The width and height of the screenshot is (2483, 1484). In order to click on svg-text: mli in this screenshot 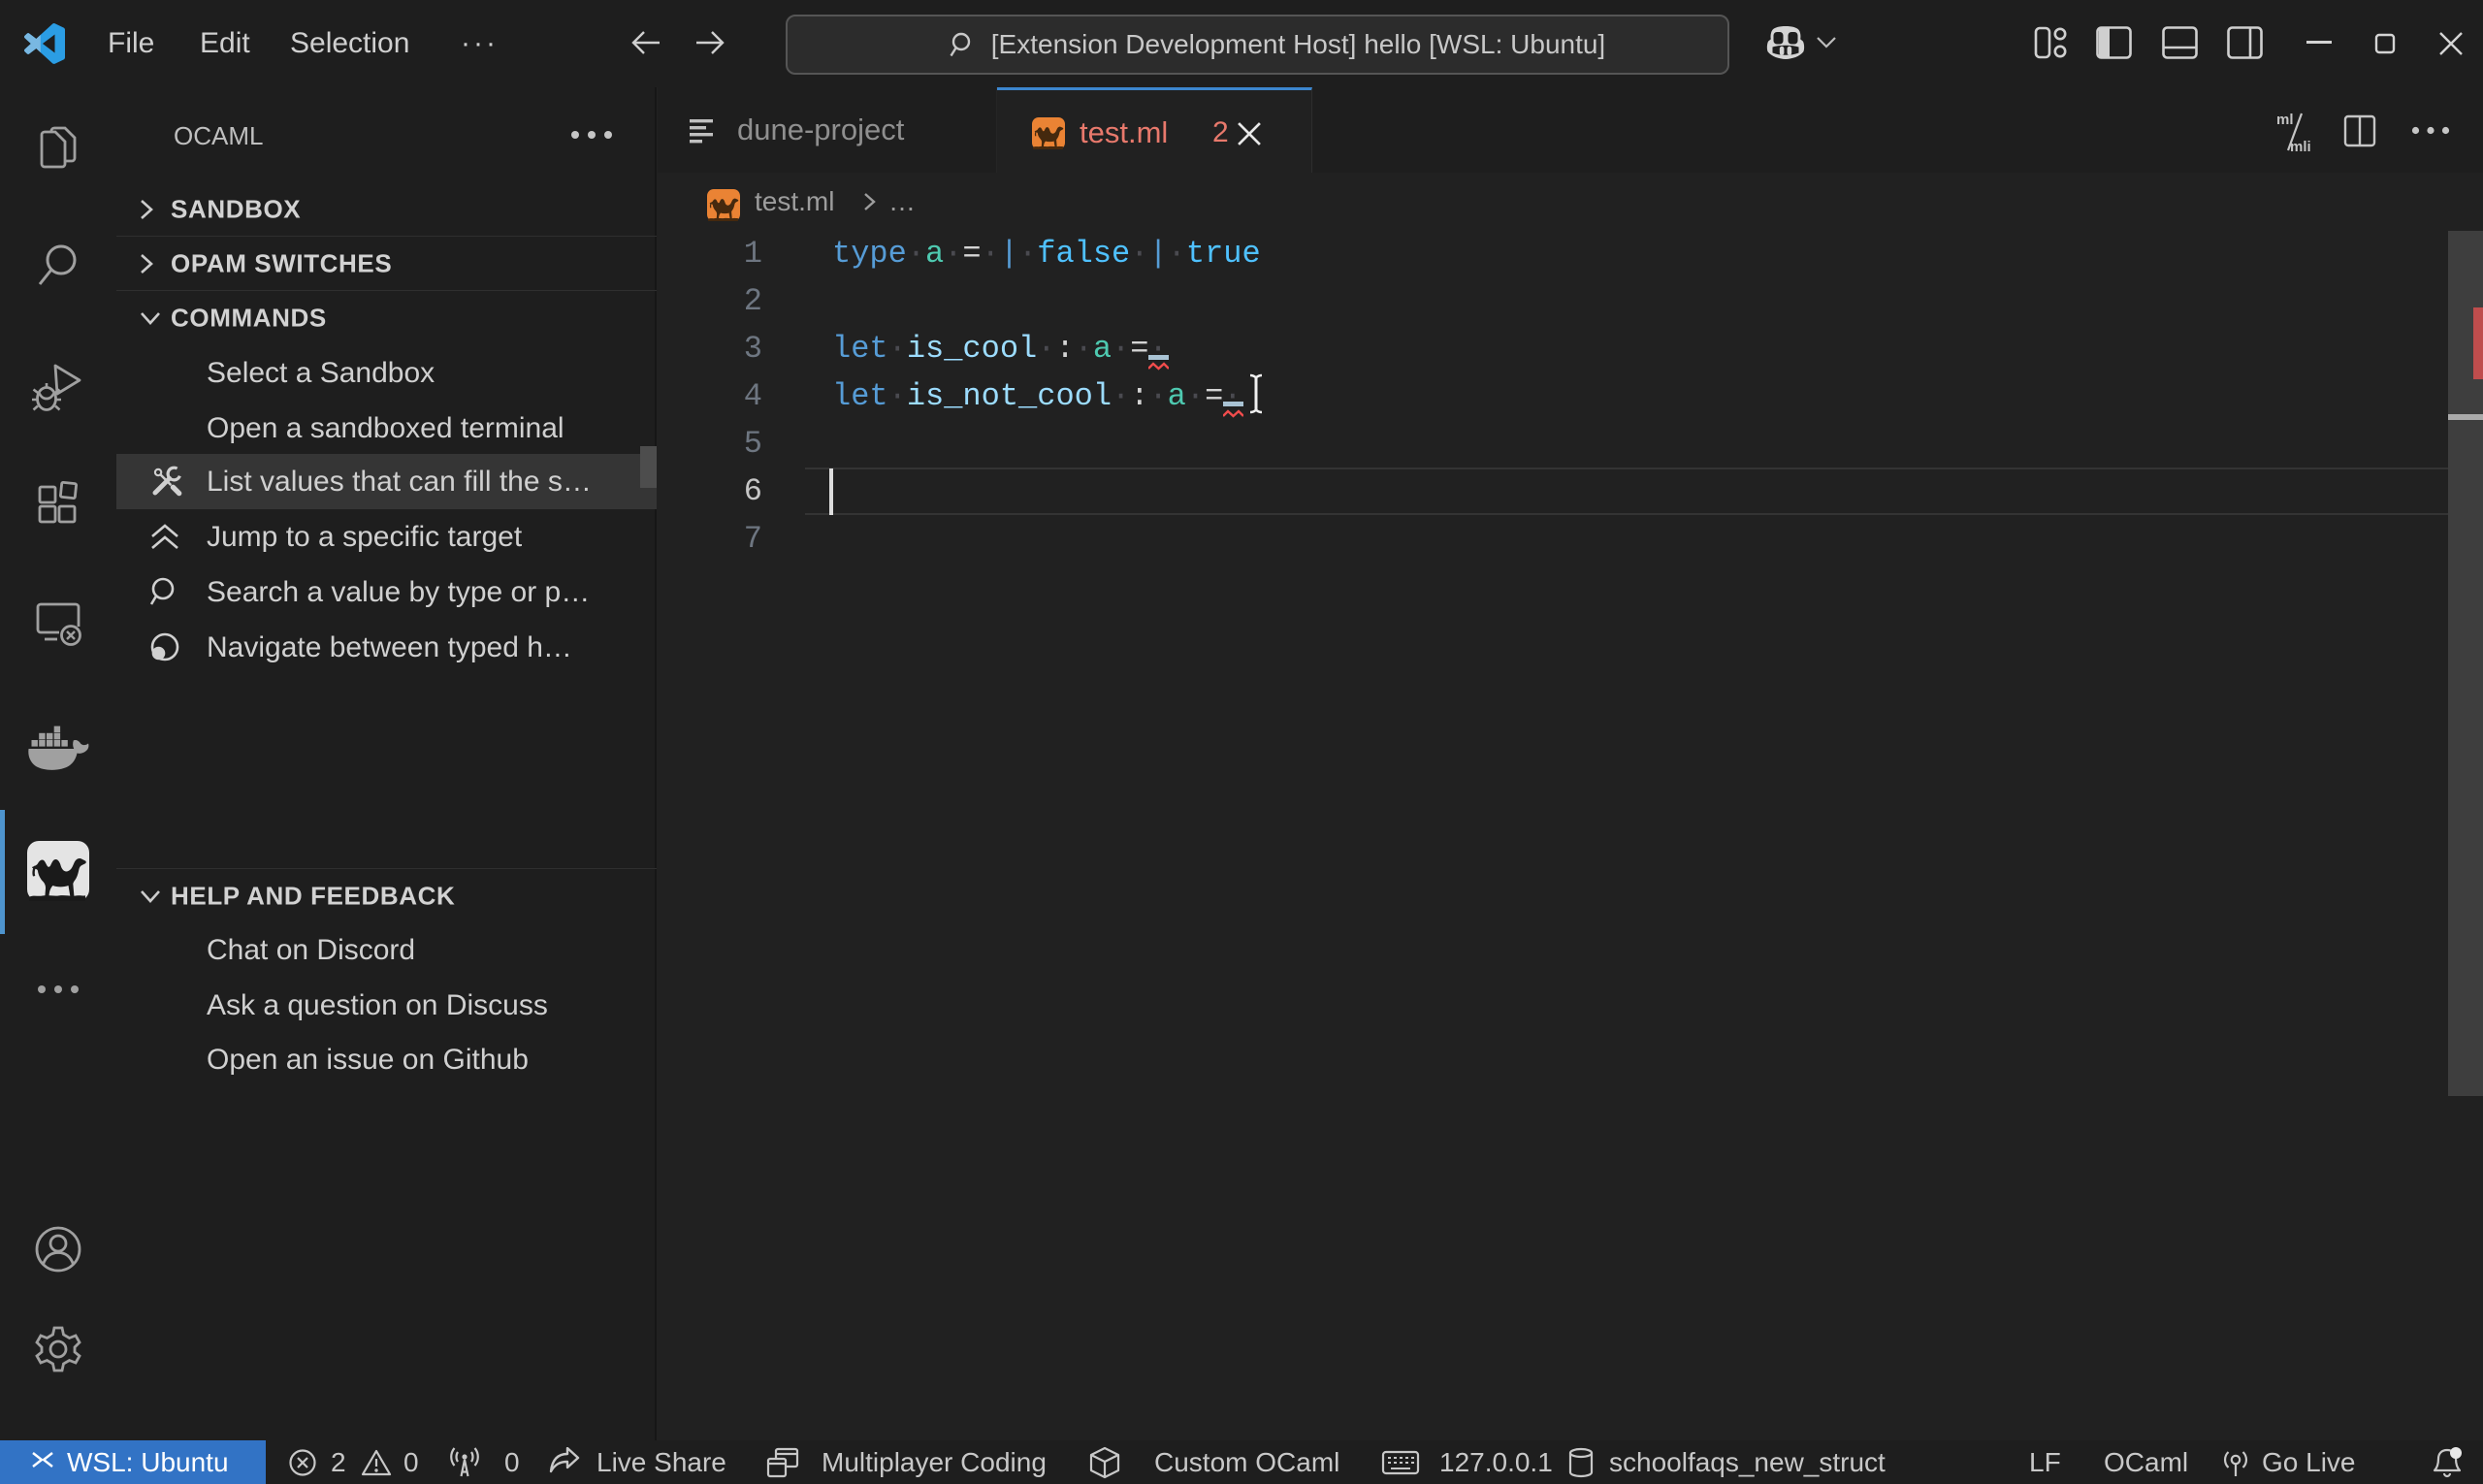, I will do `click(2300, 147)`.